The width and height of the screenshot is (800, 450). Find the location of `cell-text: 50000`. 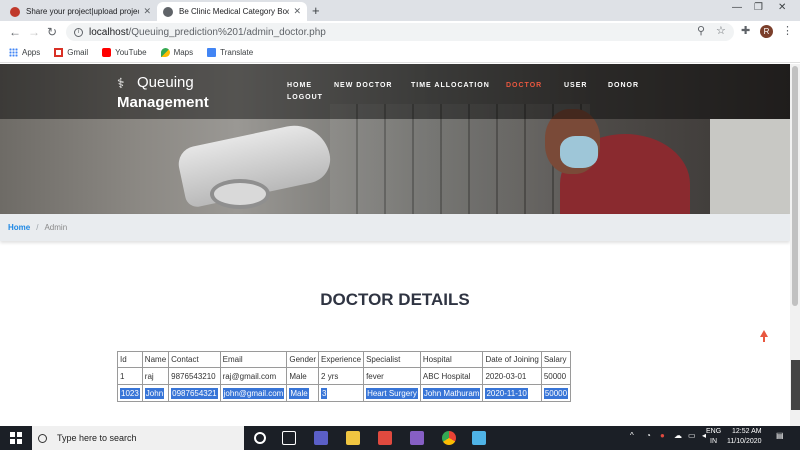

cell-text: 50000 is located at coordinates (556, 393).